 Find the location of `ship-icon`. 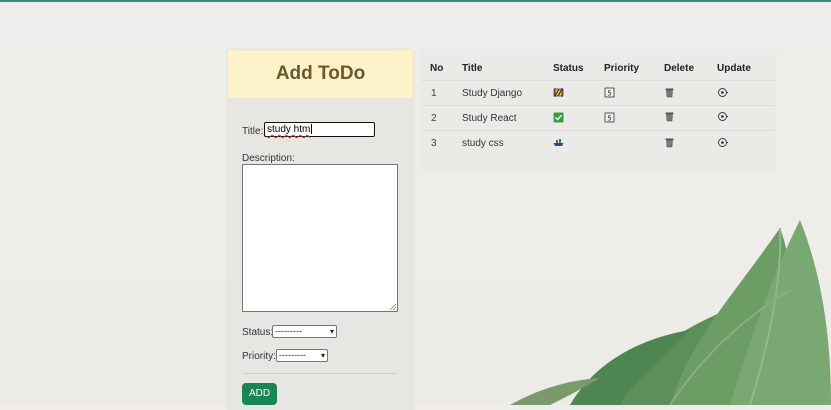

ship-icon is located at coordinates (558, 142).